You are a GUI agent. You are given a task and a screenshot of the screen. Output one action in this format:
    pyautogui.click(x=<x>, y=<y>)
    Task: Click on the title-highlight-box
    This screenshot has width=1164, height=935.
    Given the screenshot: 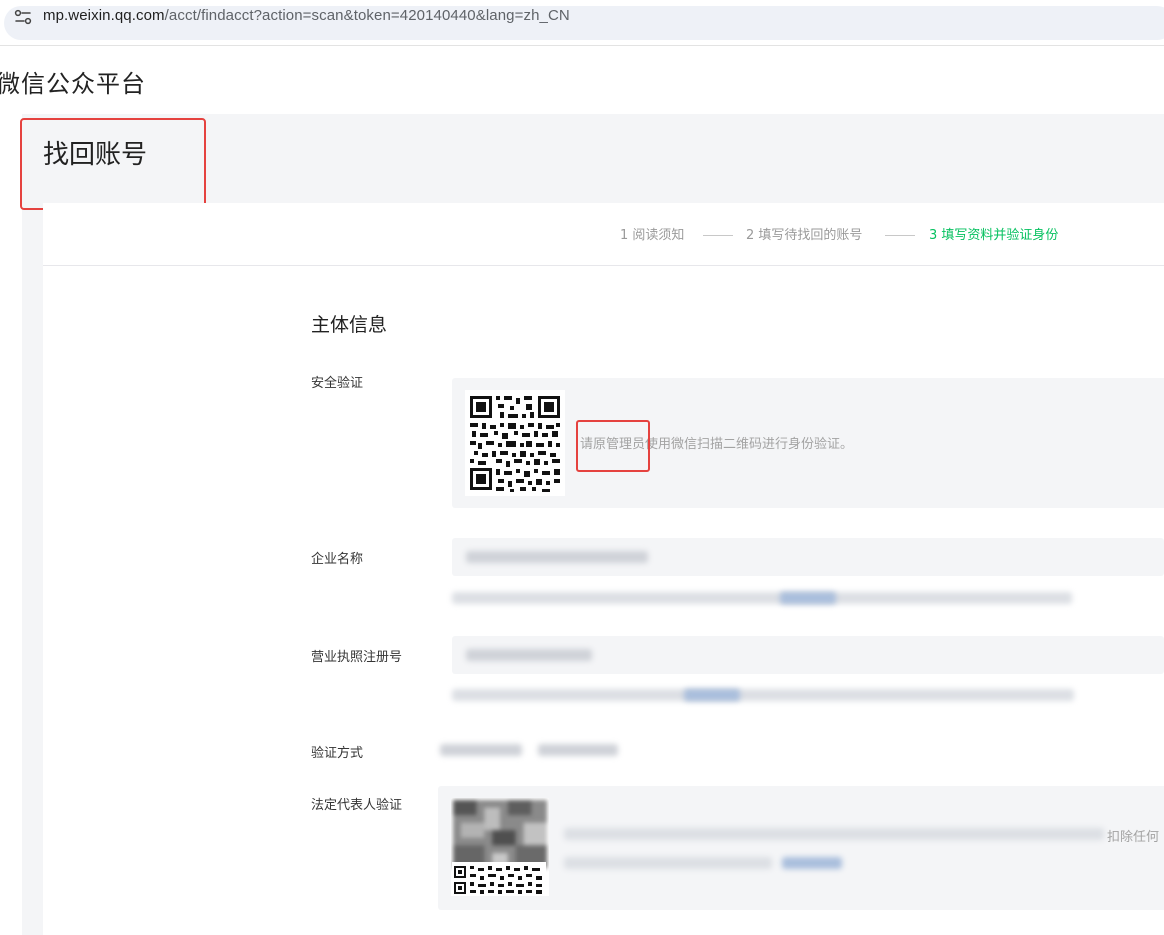 What is the action you would take?
    pyautogui.click(x=113, y=164)
    